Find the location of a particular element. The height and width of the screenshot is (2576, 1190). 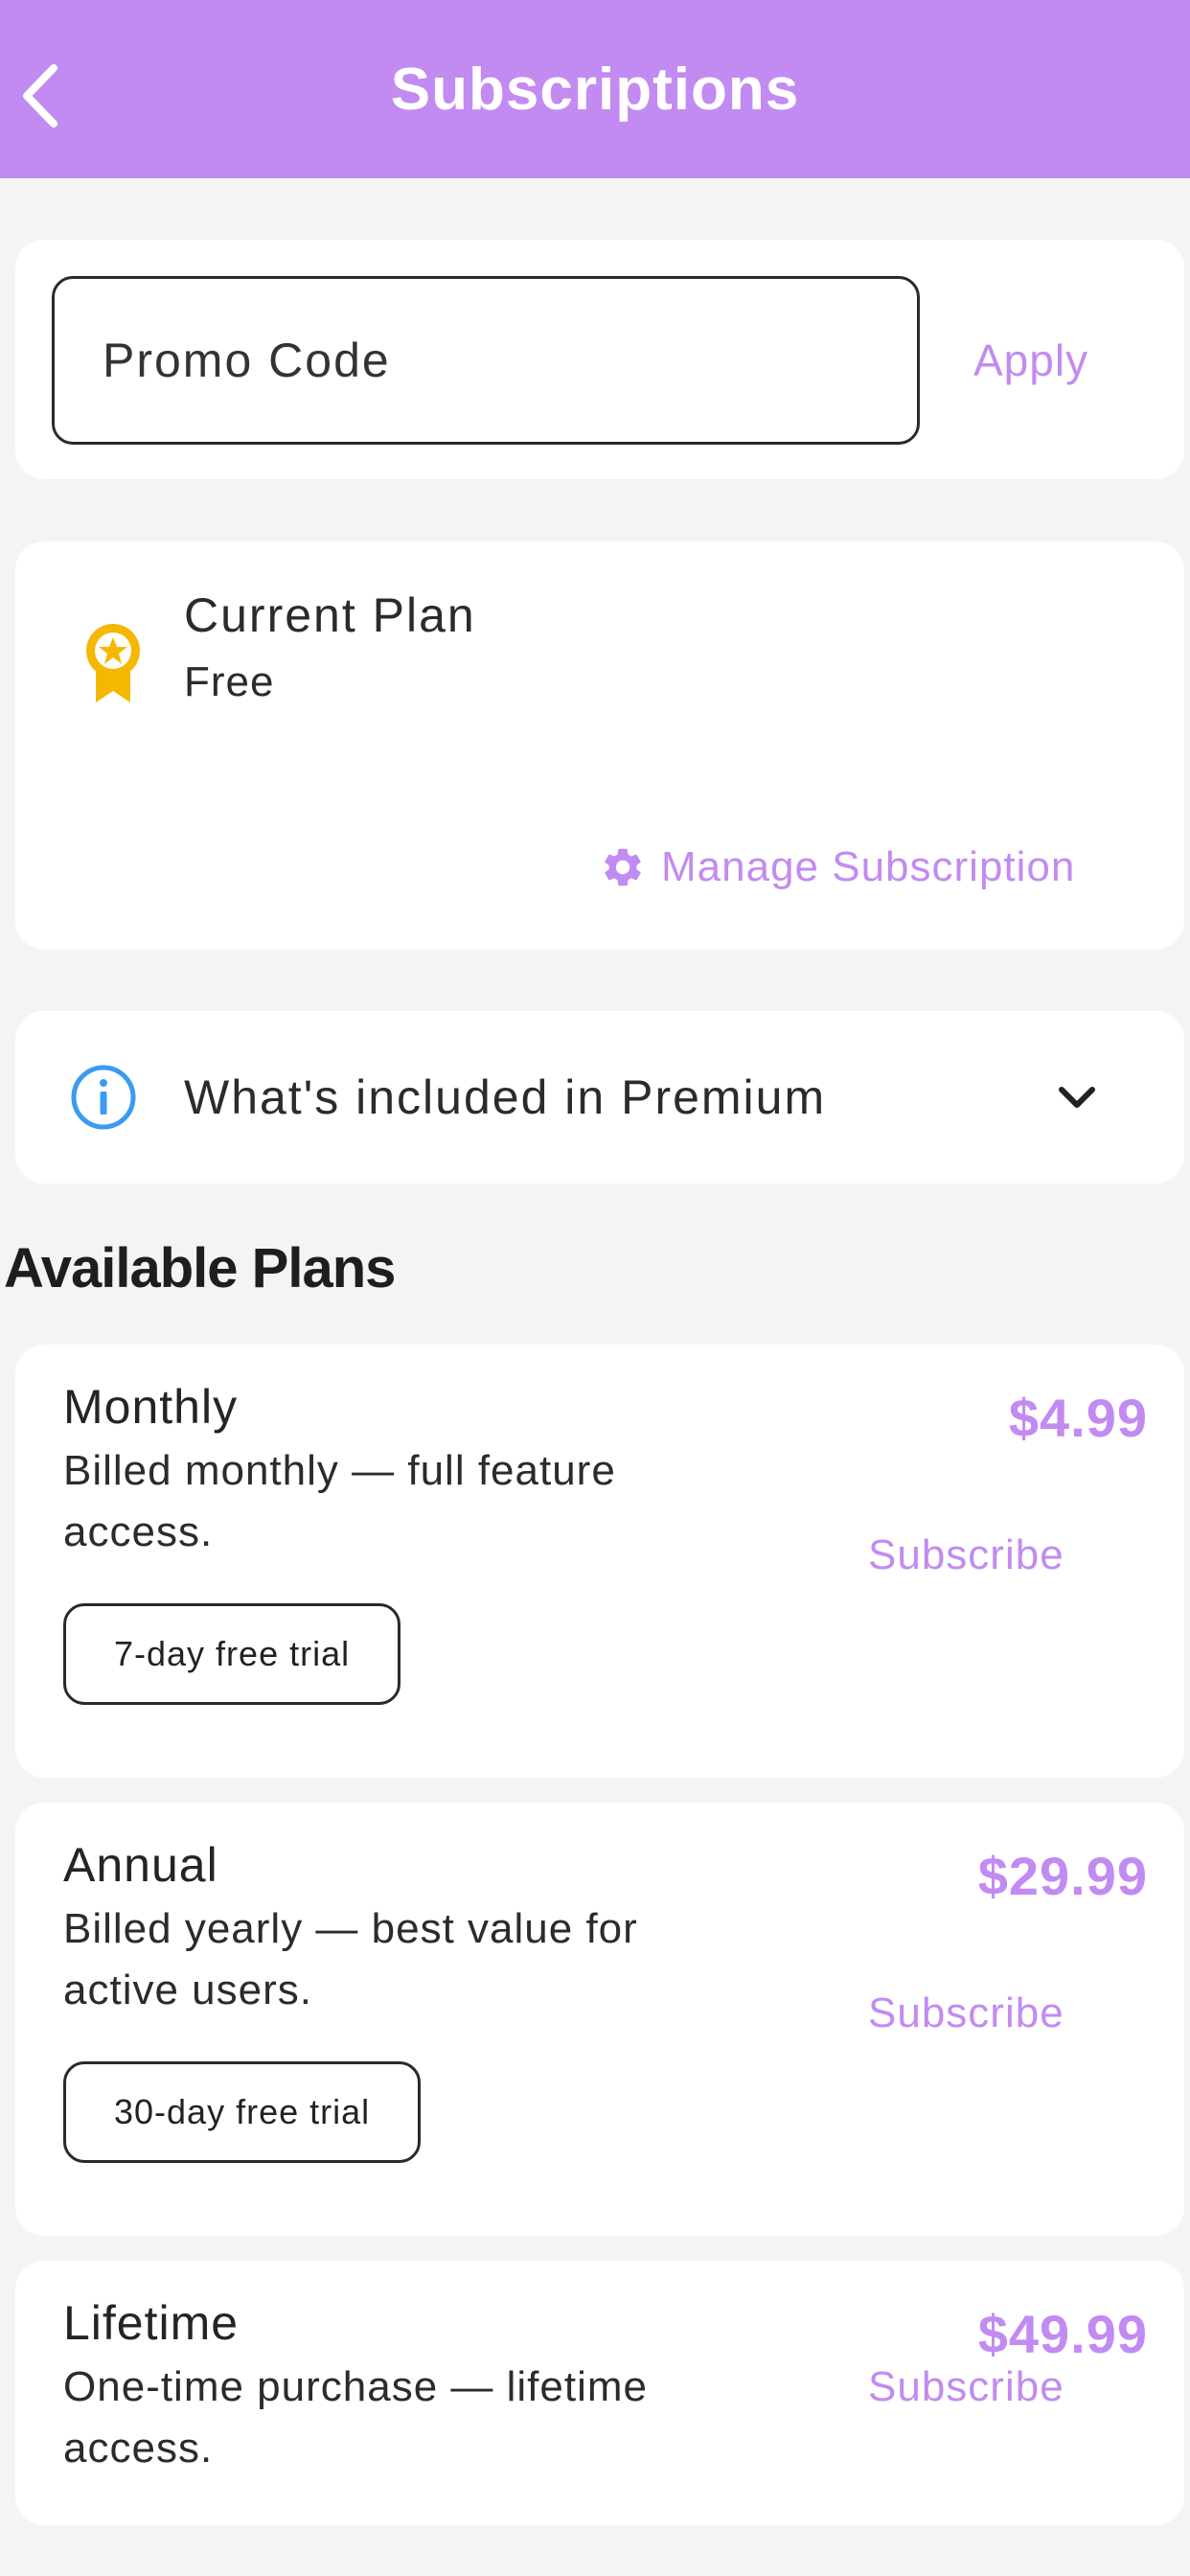

subscribe-button-annual: Subscribe is located at coordinates (966, 2013).